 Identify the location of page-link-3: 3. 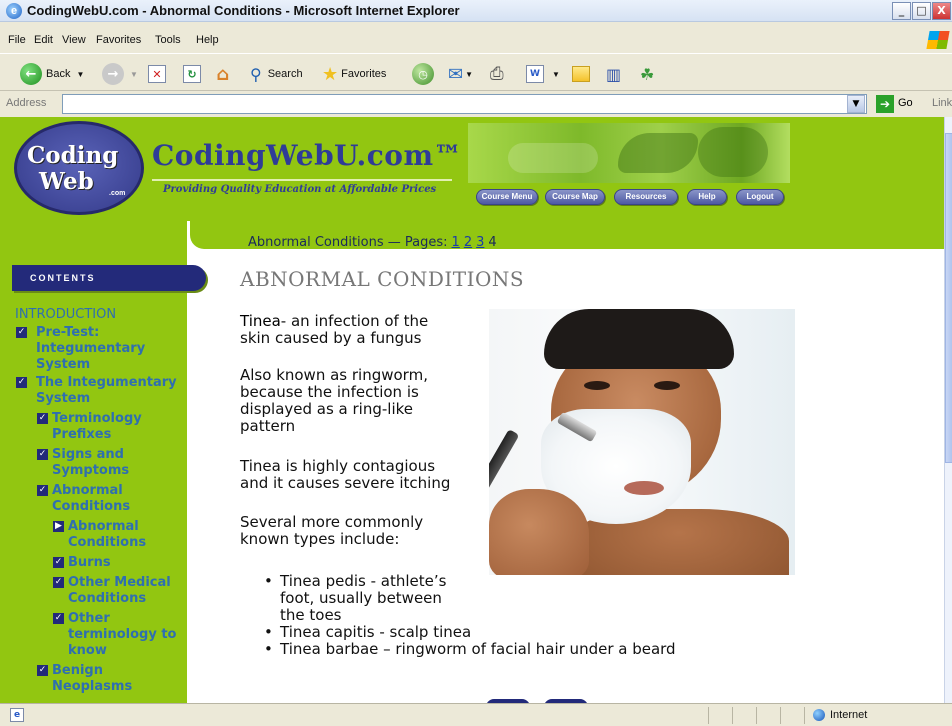
(480, 242).